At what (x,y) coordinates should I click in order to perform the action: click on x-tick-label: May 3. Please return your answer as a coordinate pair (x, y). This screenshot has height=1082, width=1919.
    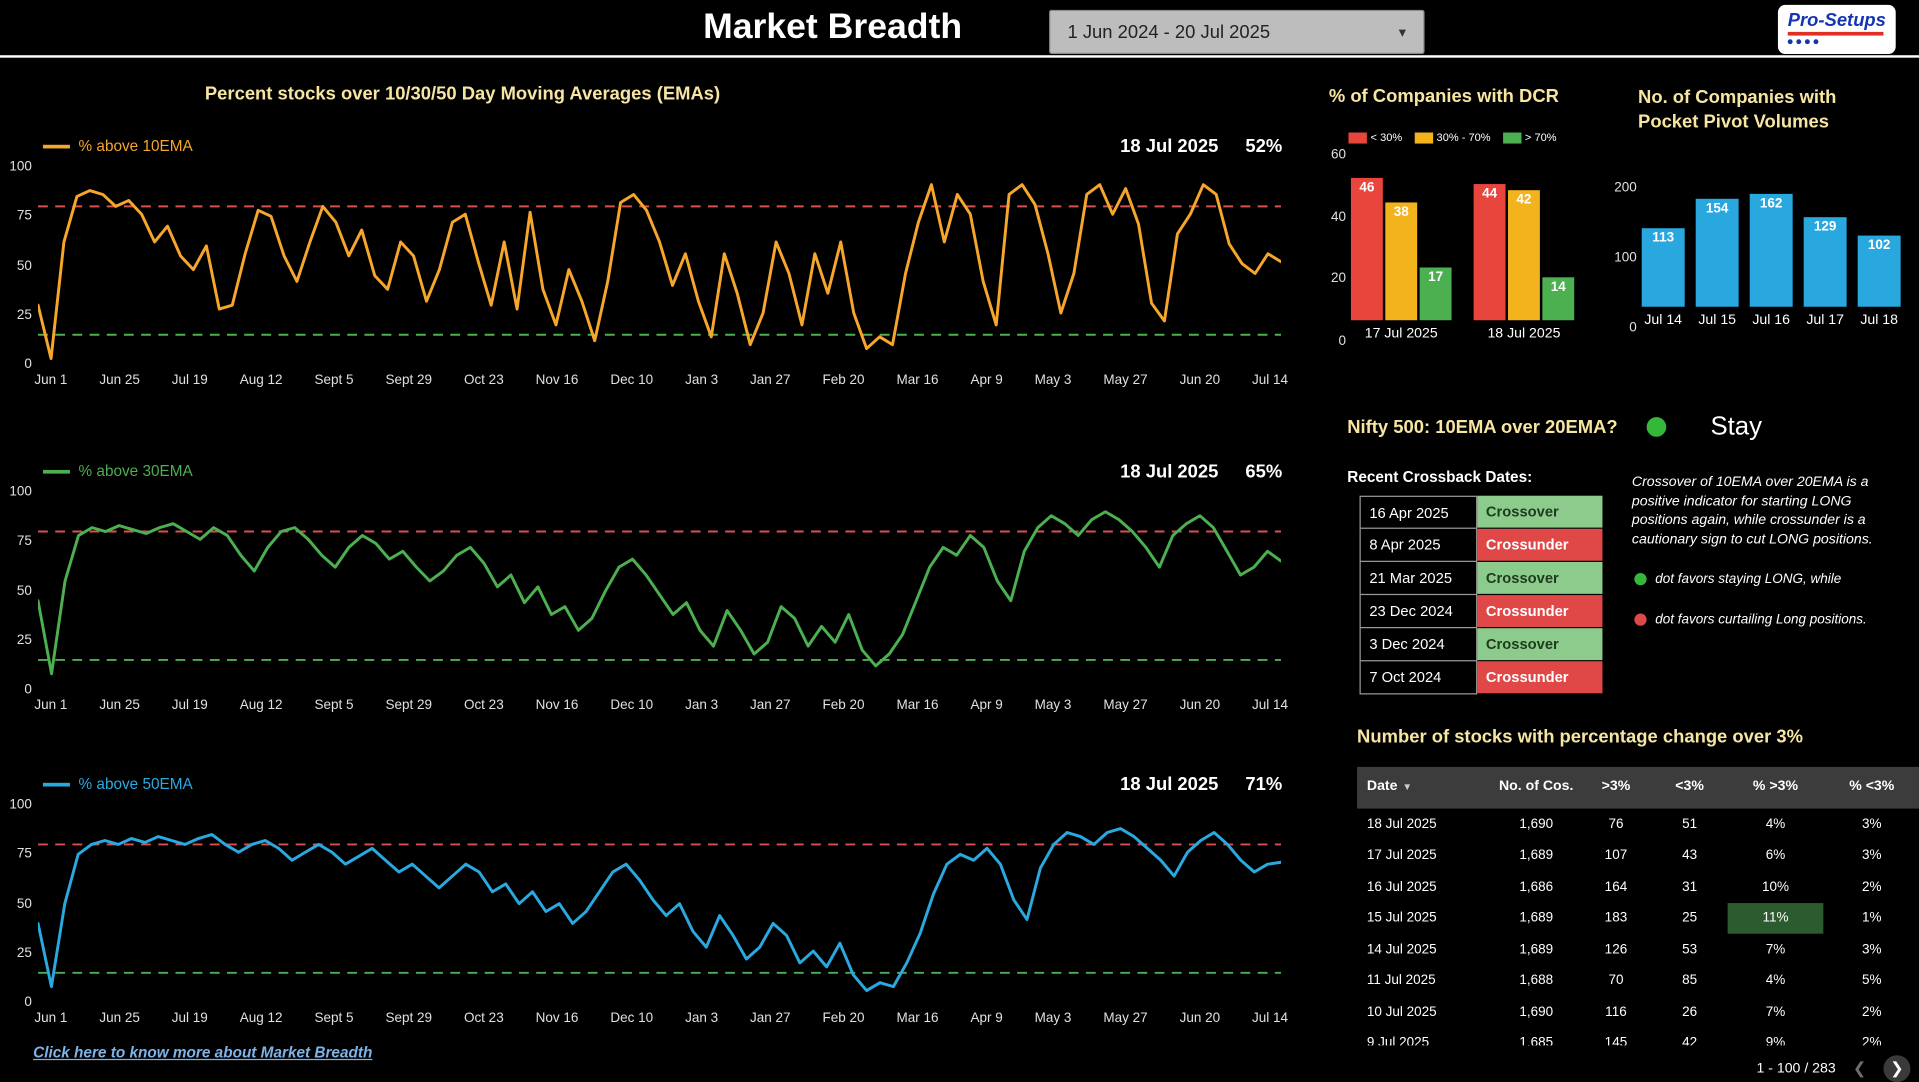
    Looking at the image, I should click on (1053, 705).